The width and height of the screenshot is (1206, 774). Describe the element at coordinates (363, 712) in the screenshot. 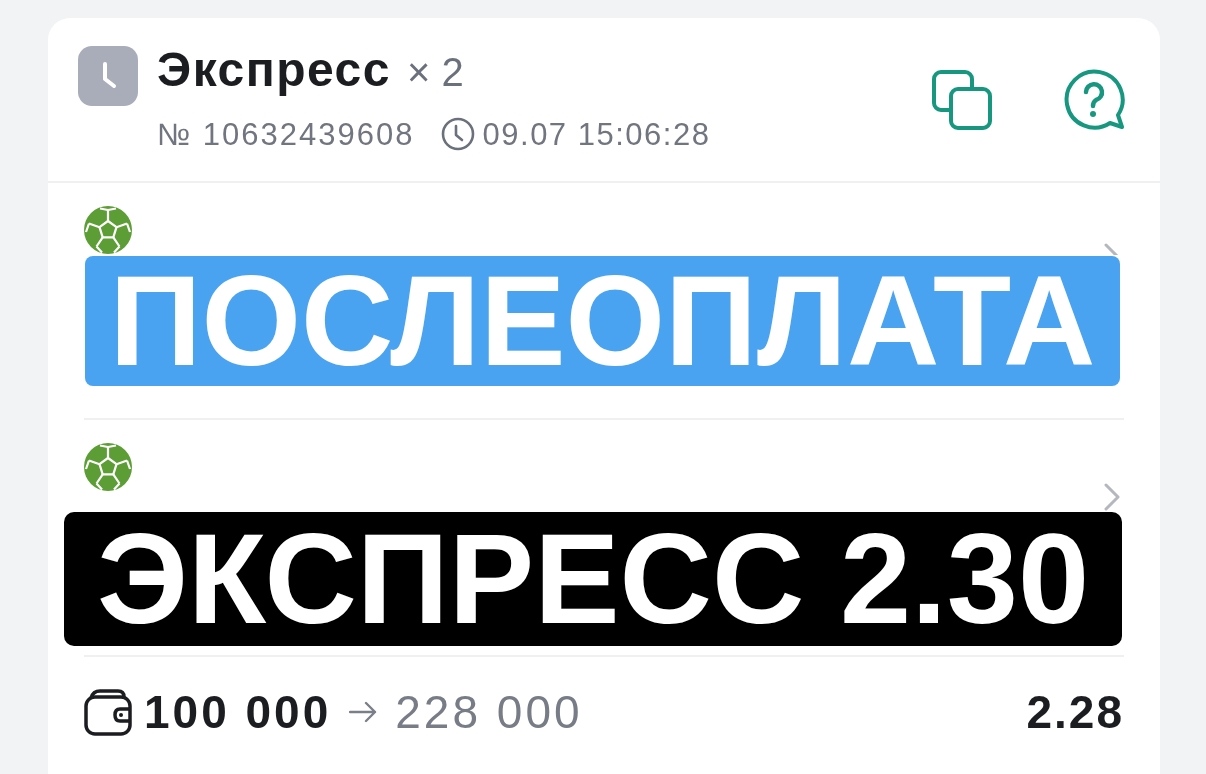

I see `arrow-icon` at that location.